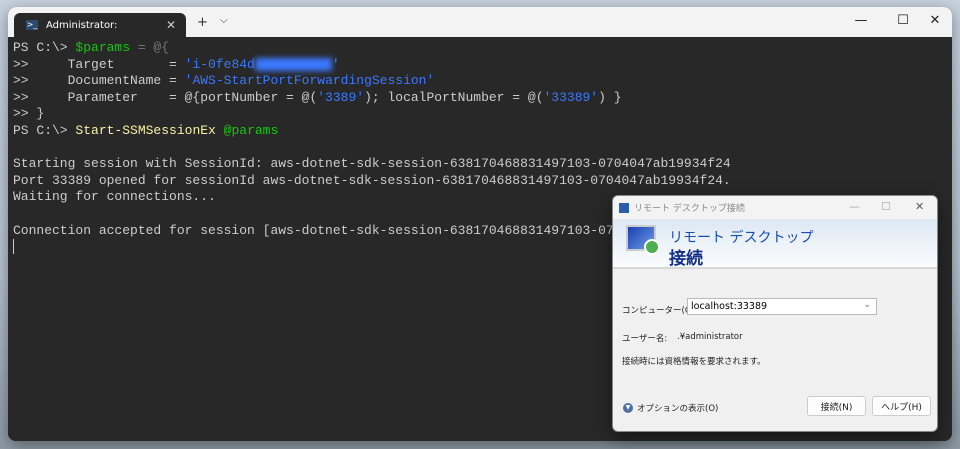 This screenshot has height=449, width=960. Describe the element at coordinates (729, 306) in the screenshot. I see `computer-value: localhost:33389` at that location.